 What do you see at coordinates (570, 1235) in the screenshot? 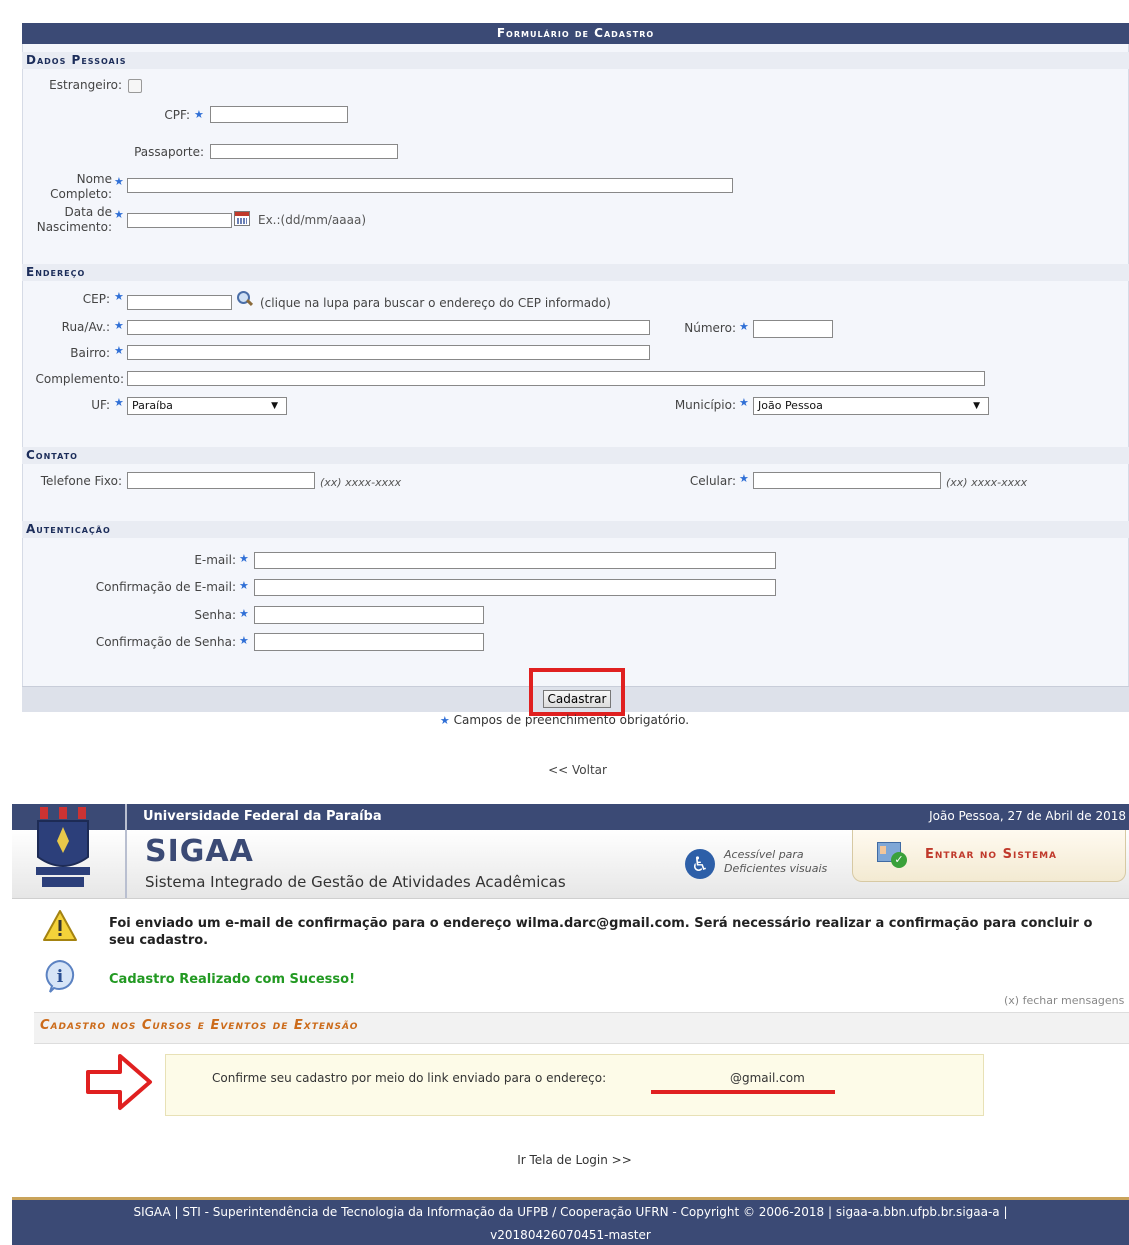
I see `footer-line2: v20180426070451-master` at bounding box center [570, 1235].